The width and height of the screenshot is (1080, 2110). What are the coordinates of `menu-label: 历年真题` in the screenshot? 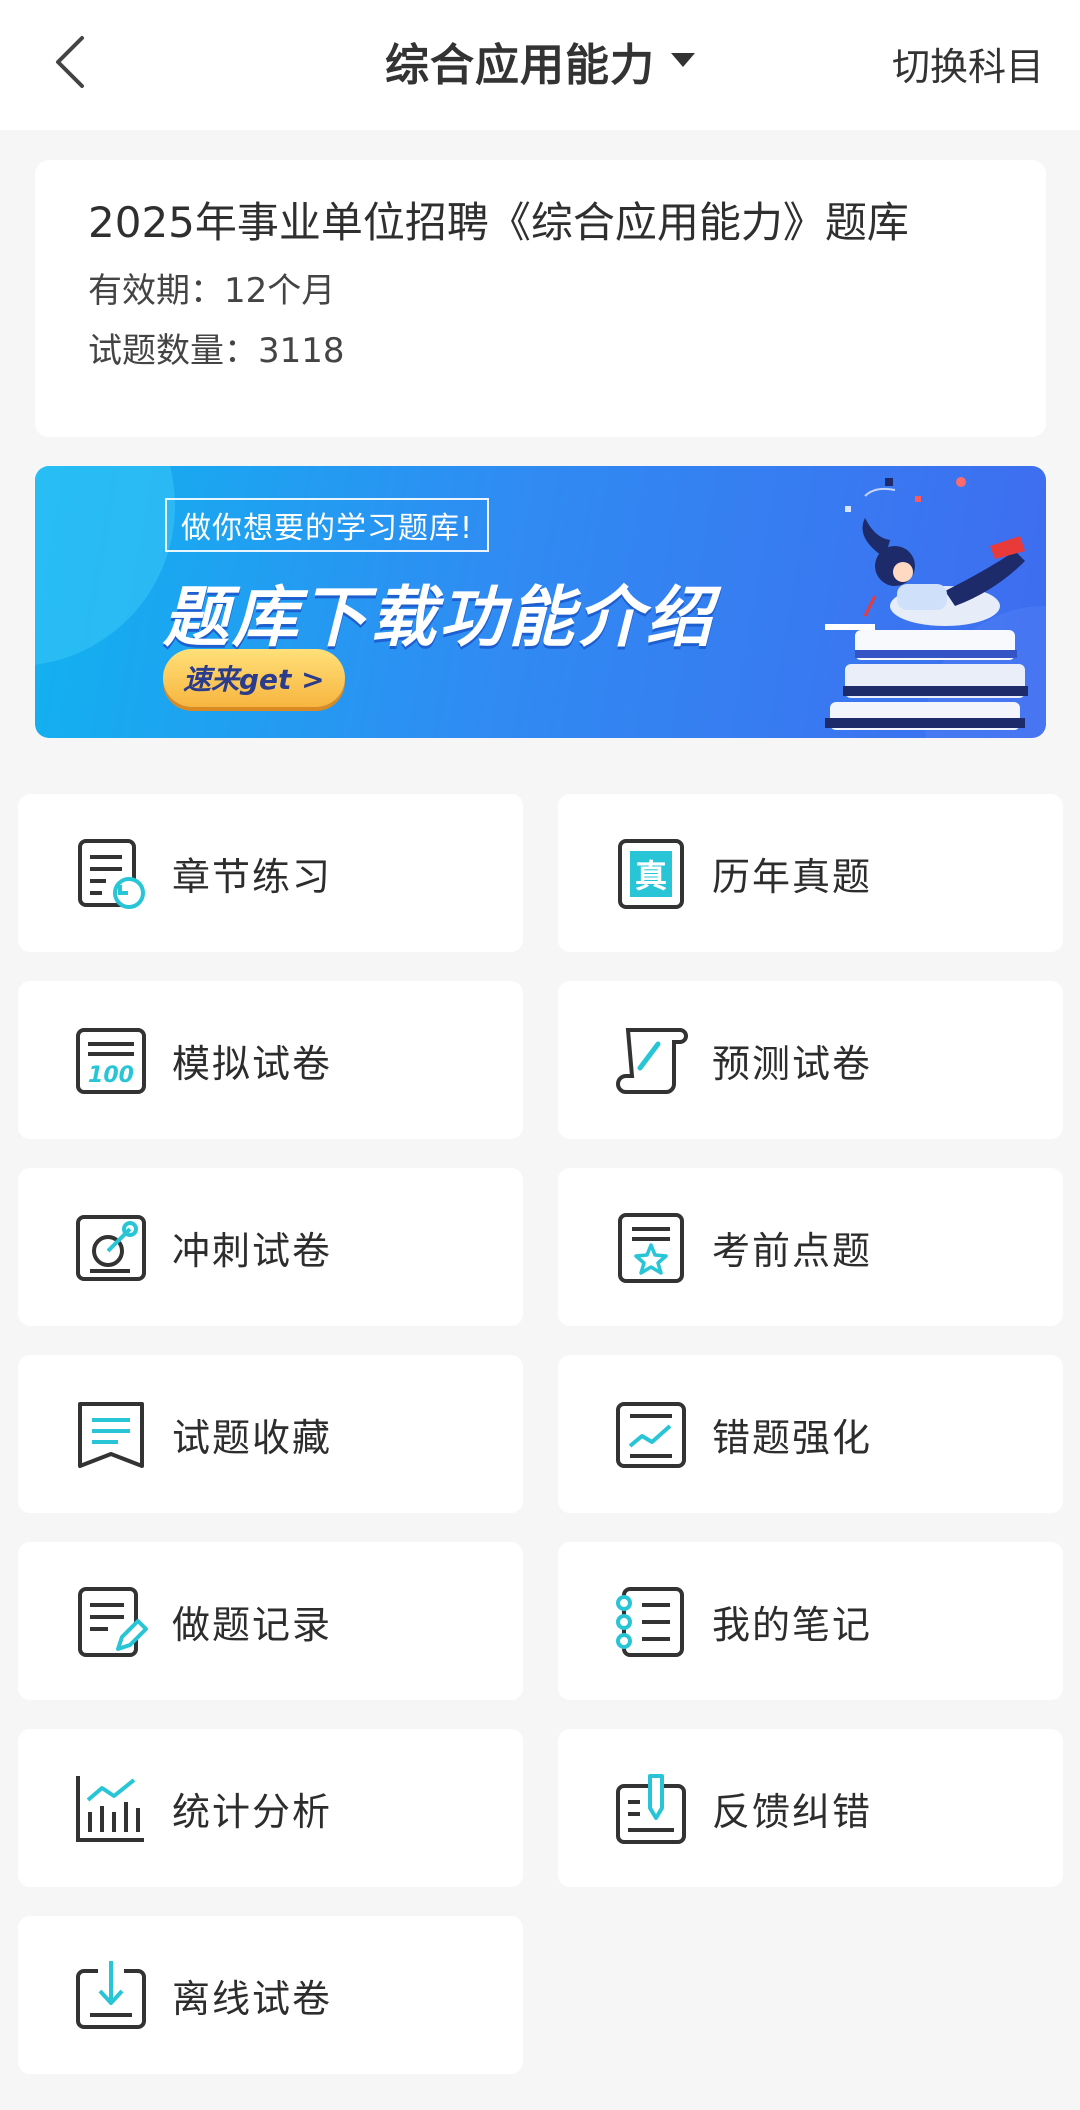 It's located at (792, 876).